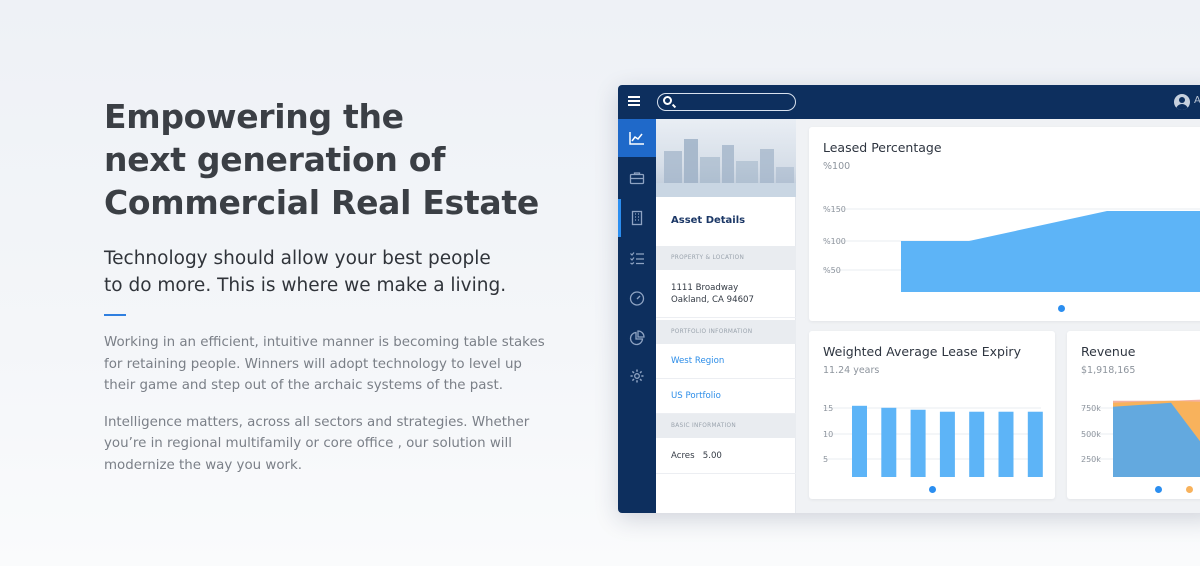 The height and width of the screenshot is (566, 1200). Describe the element at coordinates (733, 294) in the screenshot. I see `address: 1111 Broadway Oakland, CA 94607` at that location.